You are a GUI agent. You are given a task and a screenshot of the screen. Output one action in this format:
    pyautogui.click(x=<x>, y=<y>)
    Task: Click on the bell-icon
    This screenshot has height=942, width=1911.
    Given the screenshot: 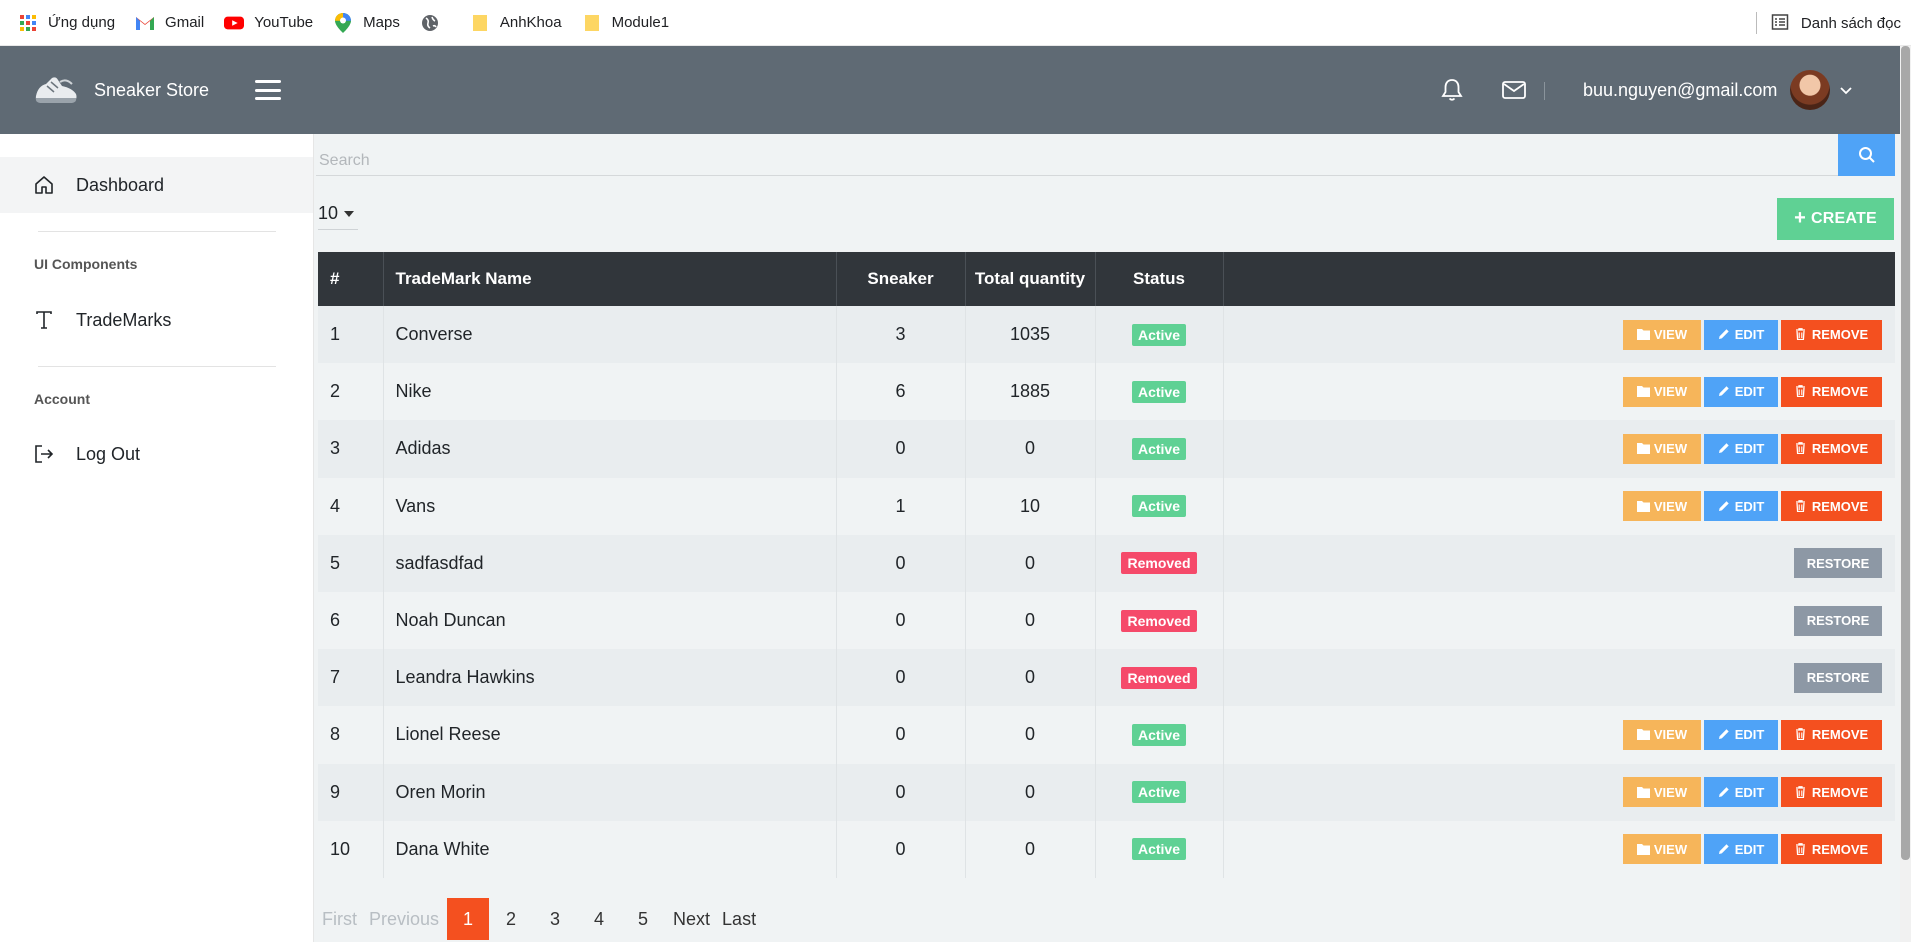 What is the action you would take?
    pyautogui.click(x=1452, y=90)
    